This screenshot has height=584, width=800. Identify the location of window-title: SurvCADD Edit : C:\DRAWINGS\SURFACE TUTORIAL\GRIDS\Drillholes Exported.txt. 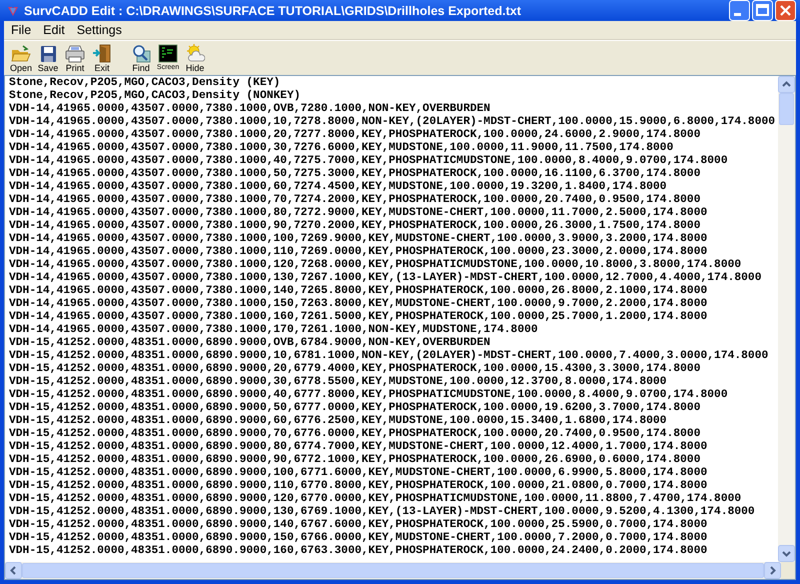
(273, 11).